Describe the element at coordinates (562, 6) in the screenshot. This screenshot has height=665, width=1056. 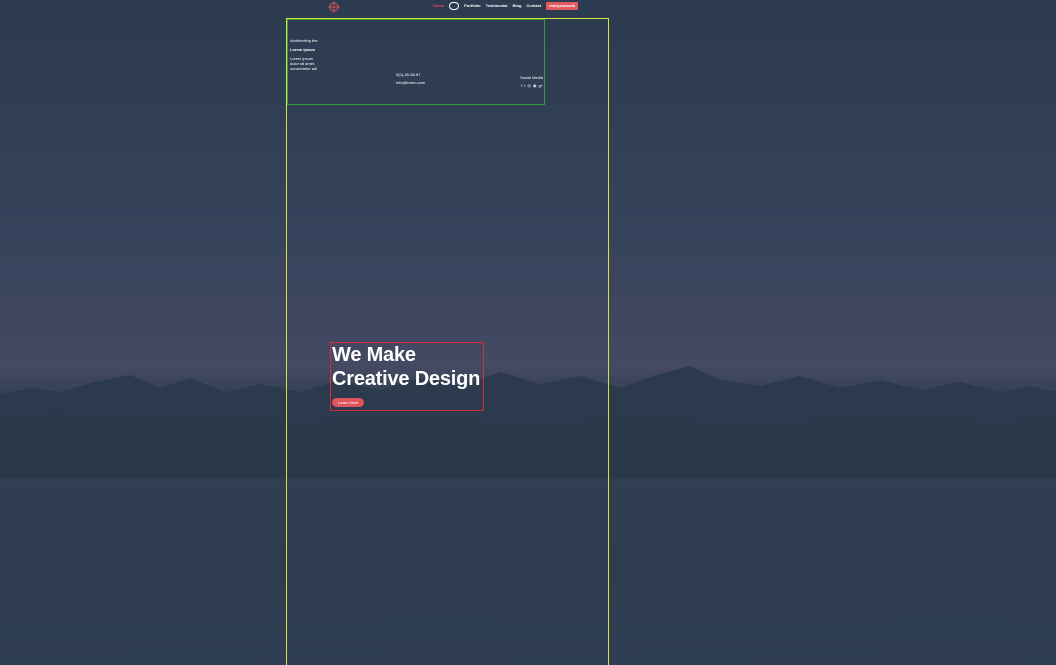
I see `nav-cta-button: menyusmudk` at that location.